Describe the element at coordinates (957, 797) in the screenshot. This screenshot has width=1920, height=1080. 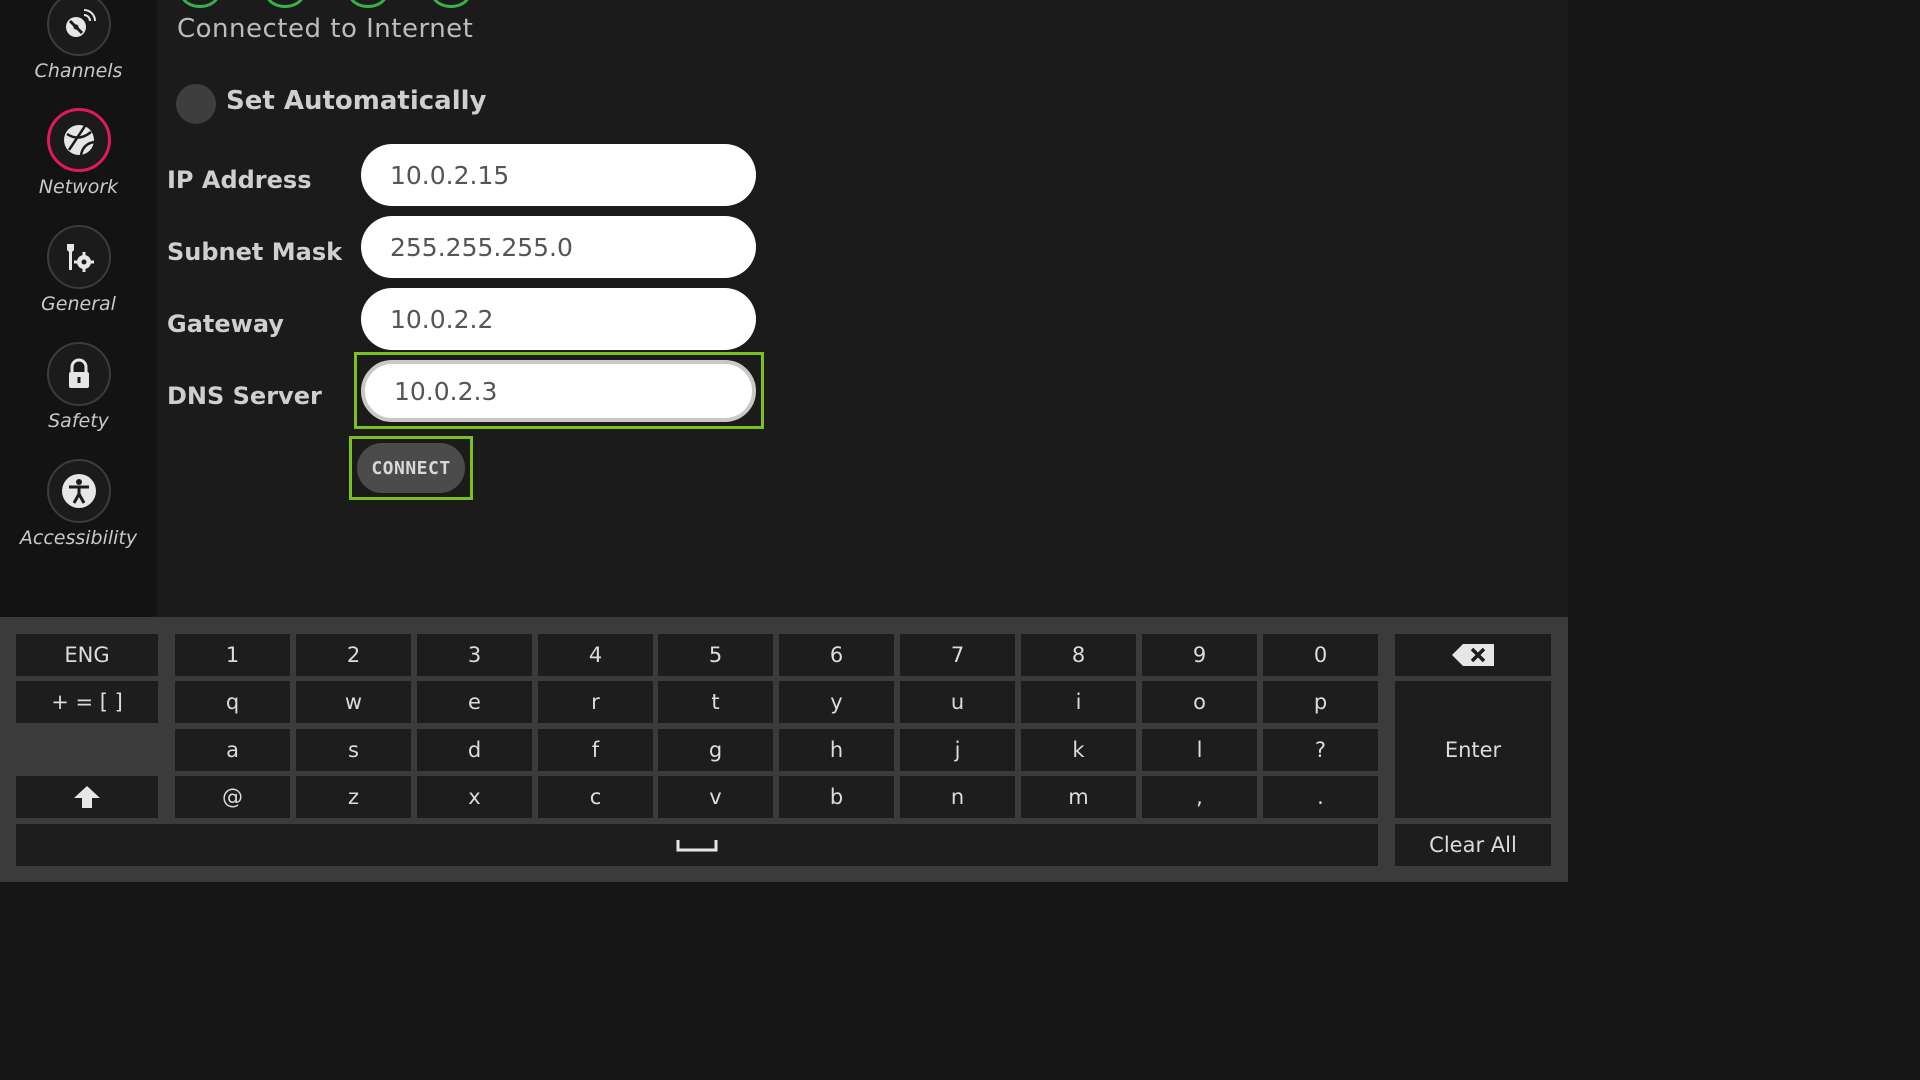
I see `key-n: n` at that location.